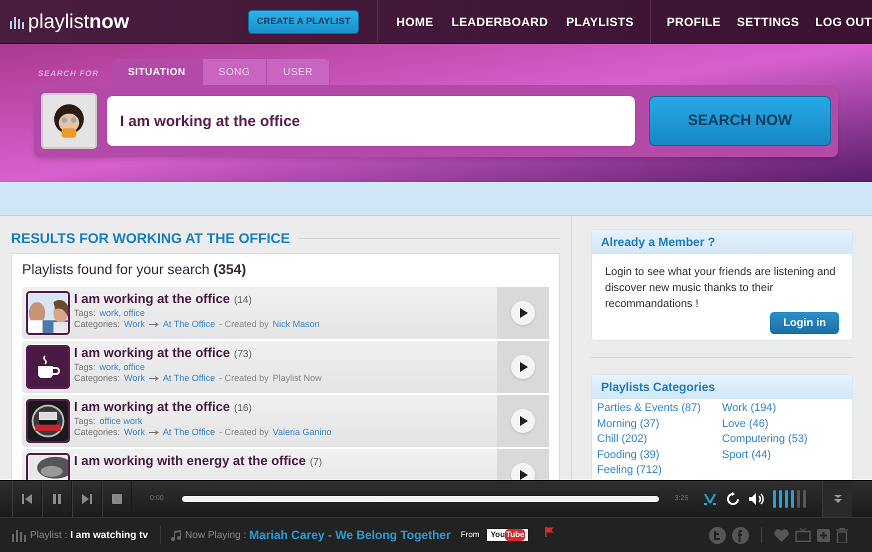 The image size is (872, 552). I want to click on source-logo: YouTube, so click(507, 535).